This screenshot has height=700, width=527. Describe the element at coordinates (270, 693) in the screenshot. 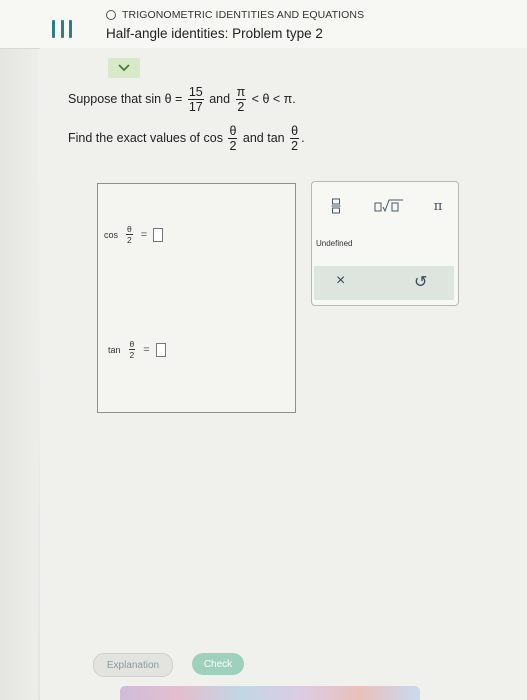

I see `os-dock` at that location.